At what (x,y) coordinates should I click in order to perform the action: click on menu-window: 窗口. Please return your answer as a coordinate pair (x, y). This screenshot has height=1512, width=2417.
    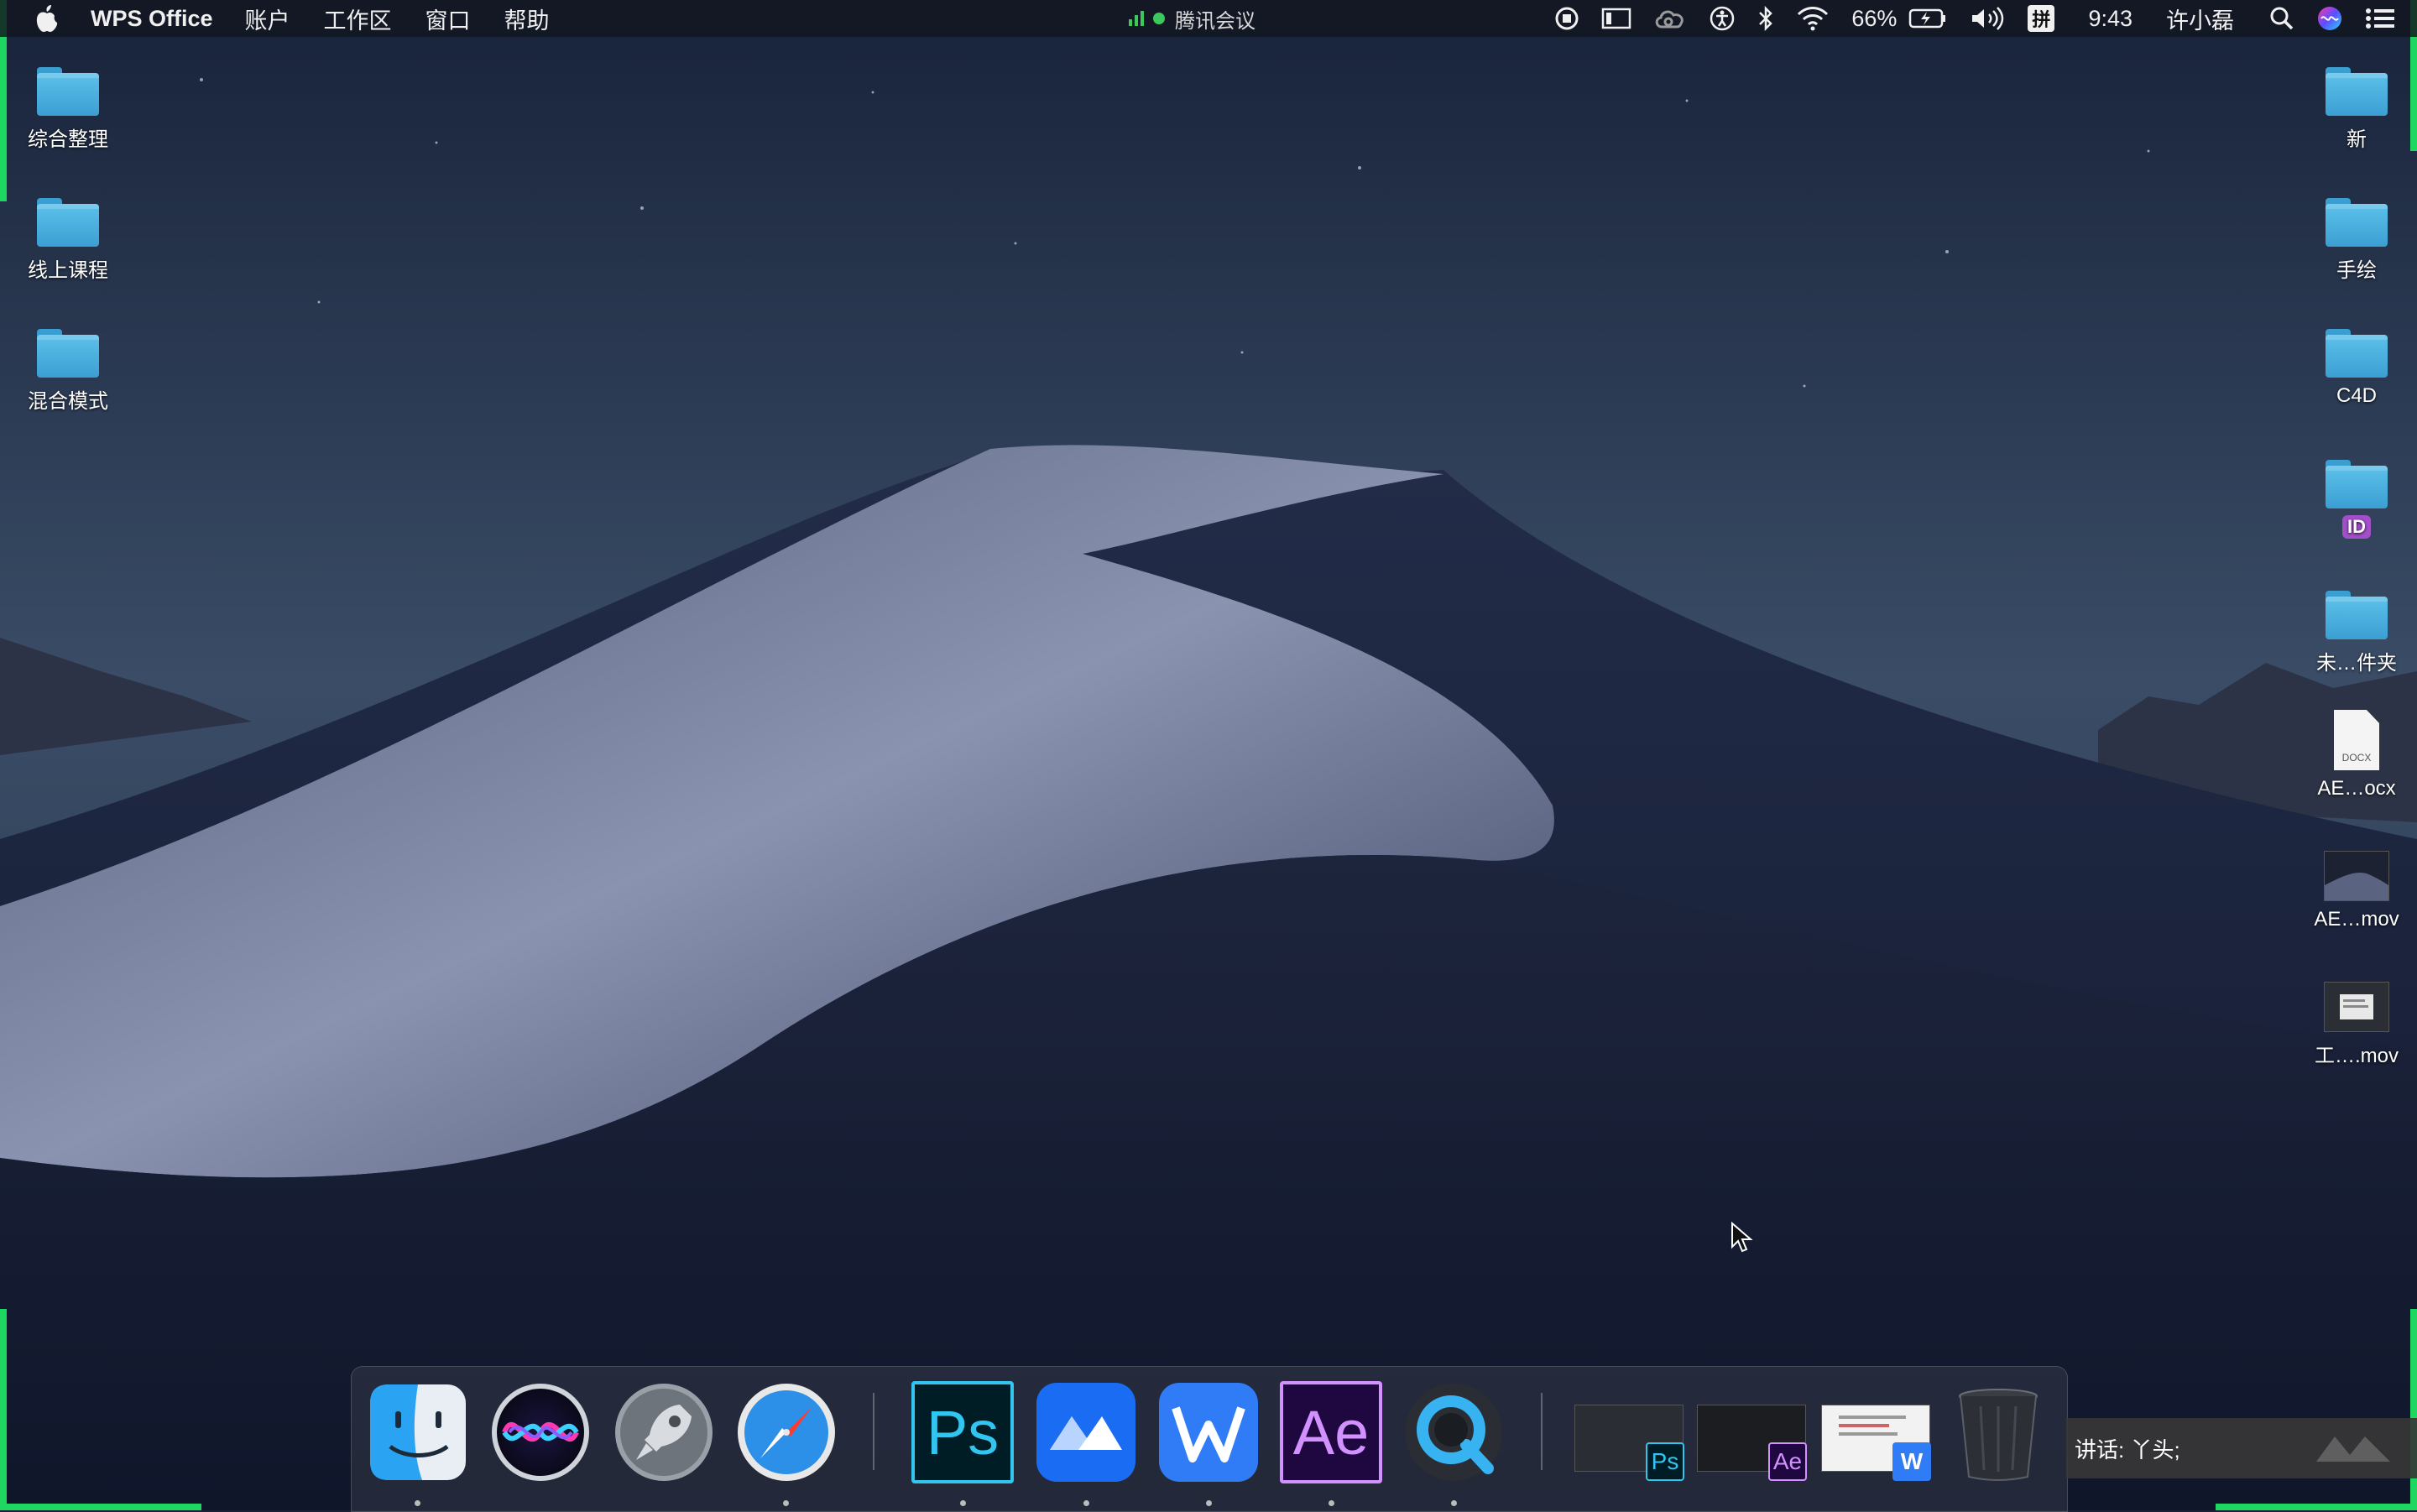
    Looking at the image, I should click on (448, 19).